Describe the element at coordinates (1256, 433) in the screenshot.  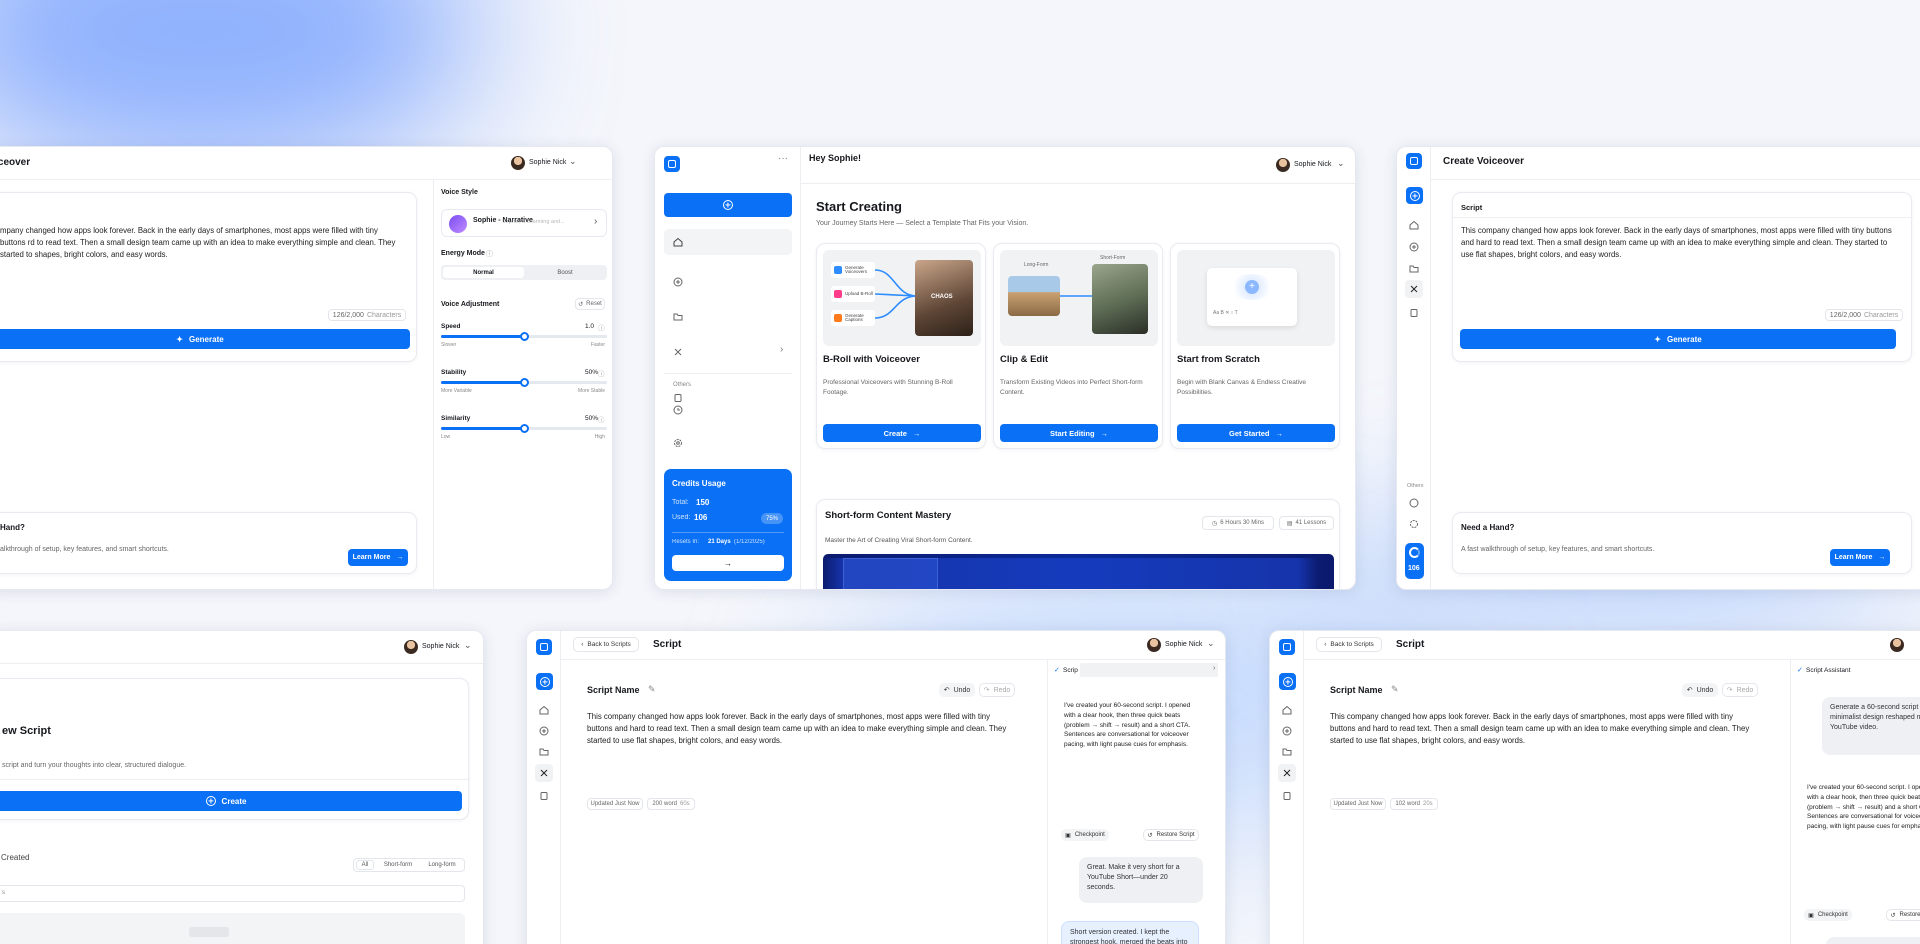
I see `get-started-button: Get Started →` at that location.